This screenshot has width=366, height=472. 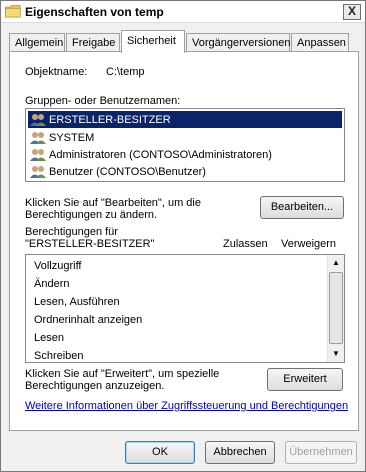 I want to click on table-row: Lesen, so click(x=49, y=338).